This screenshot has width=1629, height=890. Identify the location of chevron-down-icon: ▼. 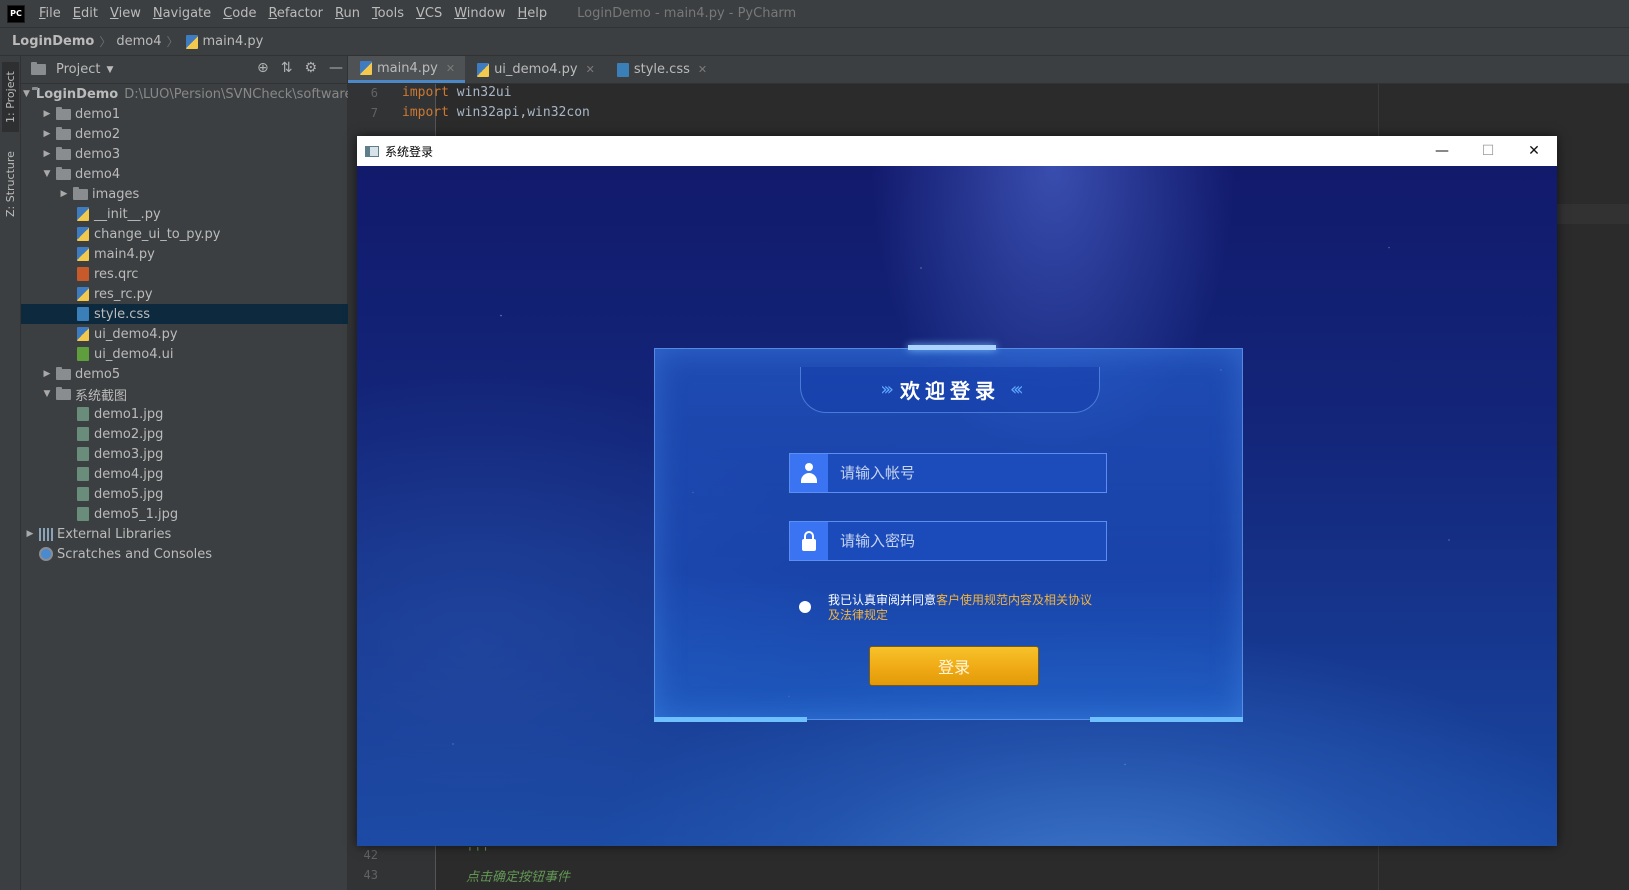
(109, 70).